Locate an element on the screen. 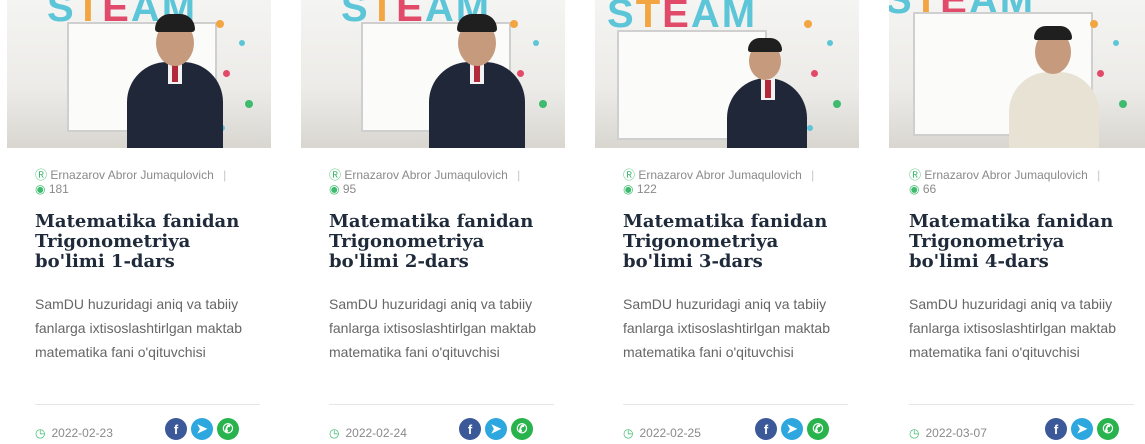 Image resolution: width=1145 pixels, height=444 pixels. card-meta: Ⓡ Ernazarov Abror Jumaqulovich | ◉ 122 is located at coordinates (738, 182).